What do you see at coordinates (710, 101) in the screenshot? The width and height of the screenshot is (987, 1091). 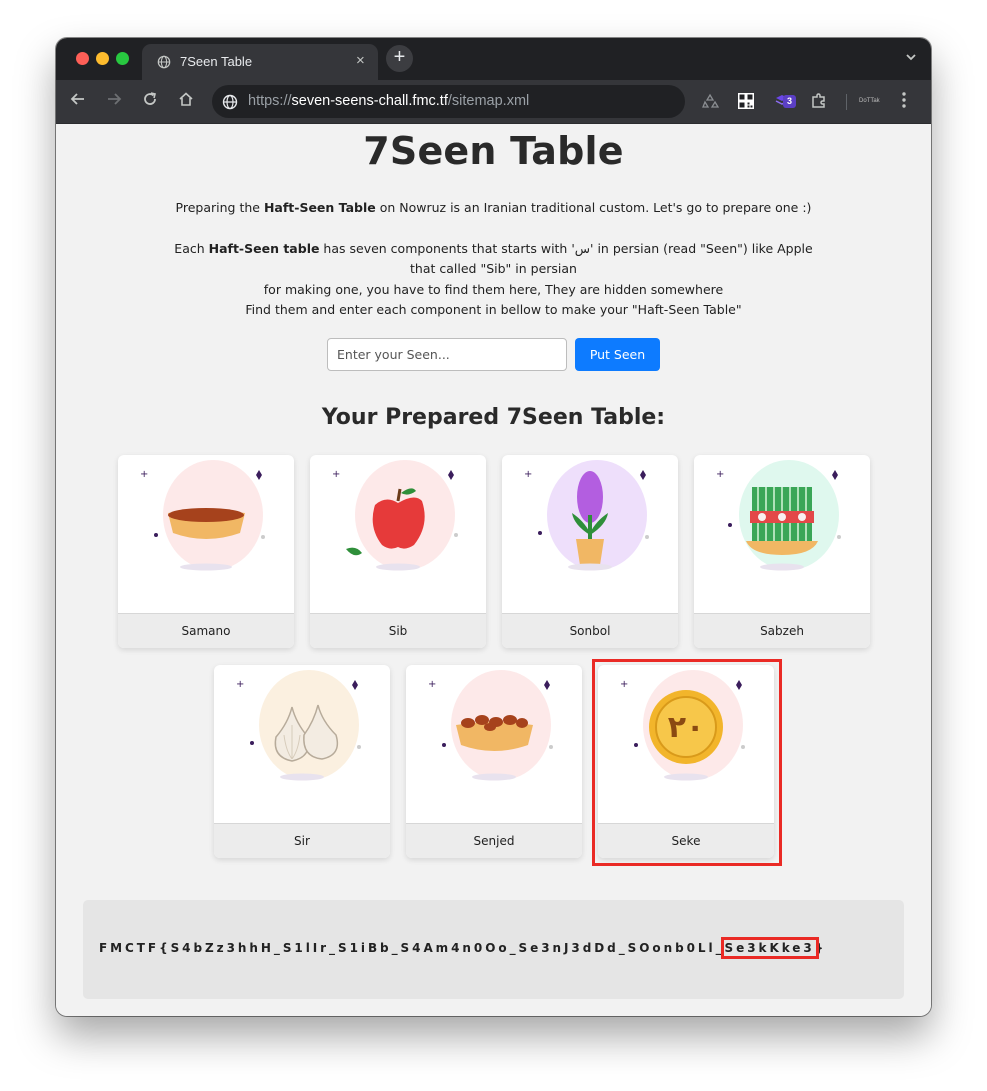 I see `recycle-extension-icon` at bounding box center [710, 101].